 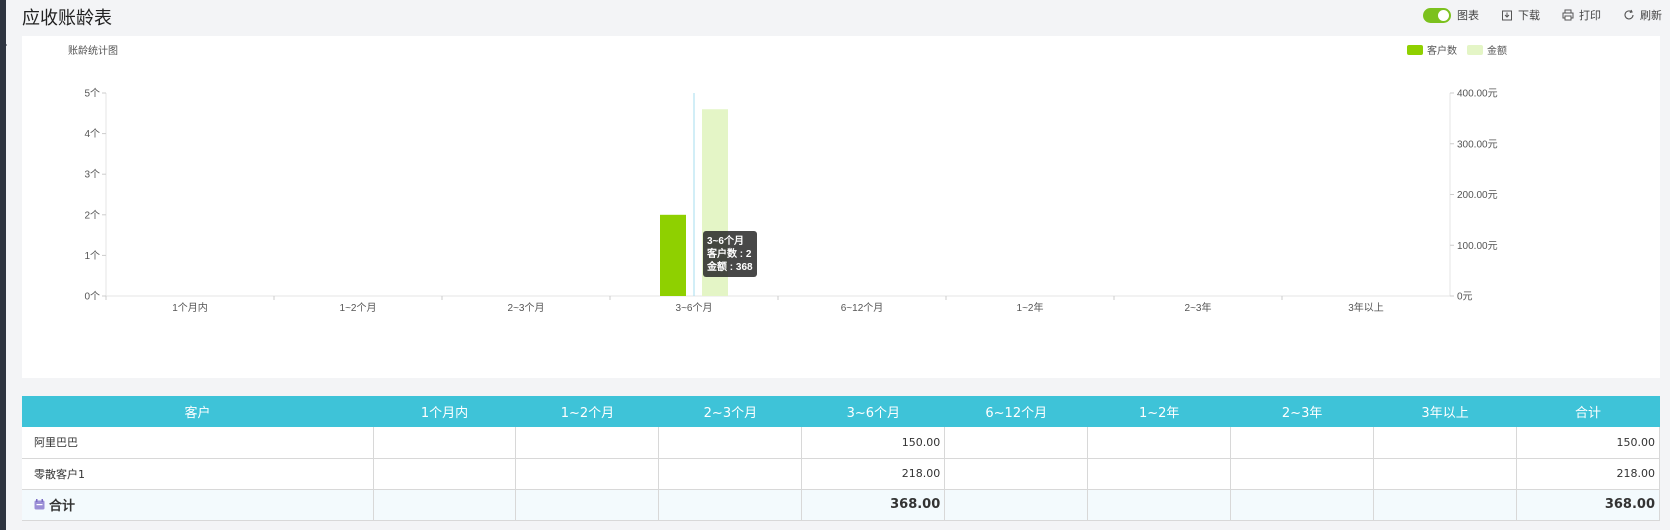 What do you see at coordinates (190, 307) in the screenshot?
I see `x-tick-label: 1个月内` at bounding box center [190, 307].